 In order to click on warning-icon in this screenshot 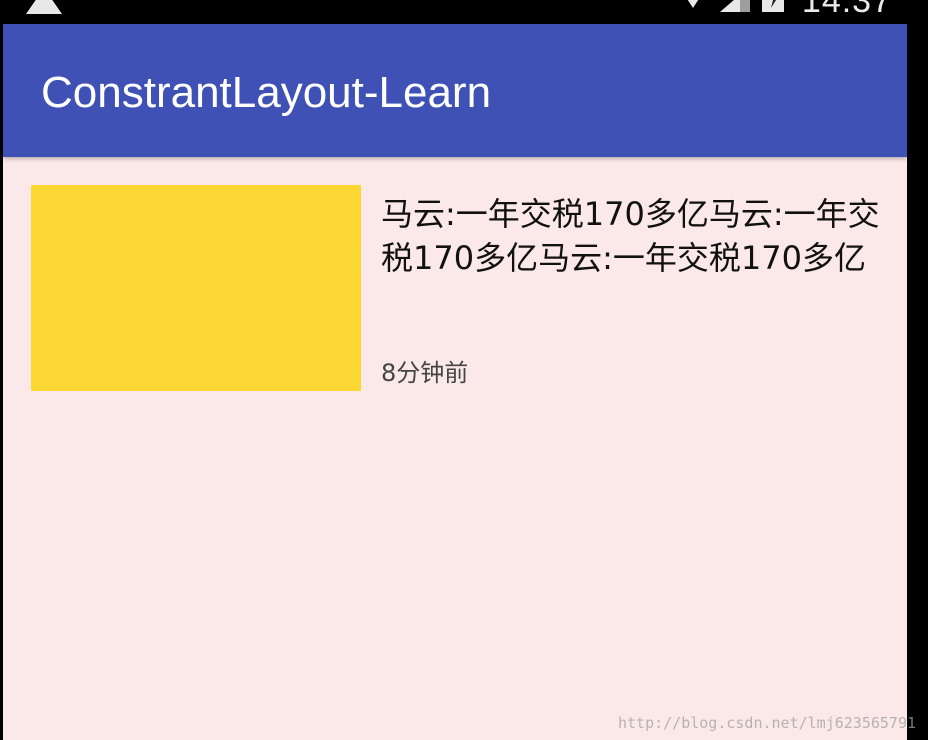, I will do `click(44, 7)`.